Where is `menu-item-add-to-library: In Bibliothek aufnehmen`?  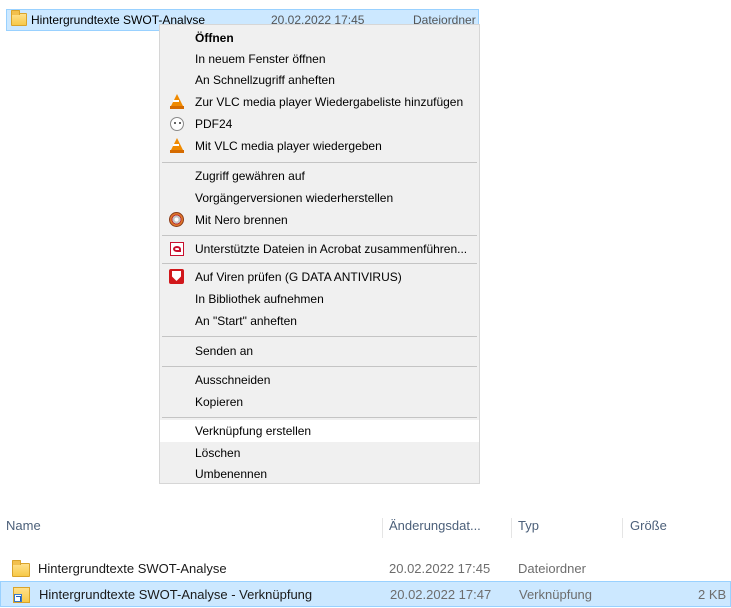
menu-item-add-to-library: In Bibliothek aufnehmen is located at coordinates (319, 299).